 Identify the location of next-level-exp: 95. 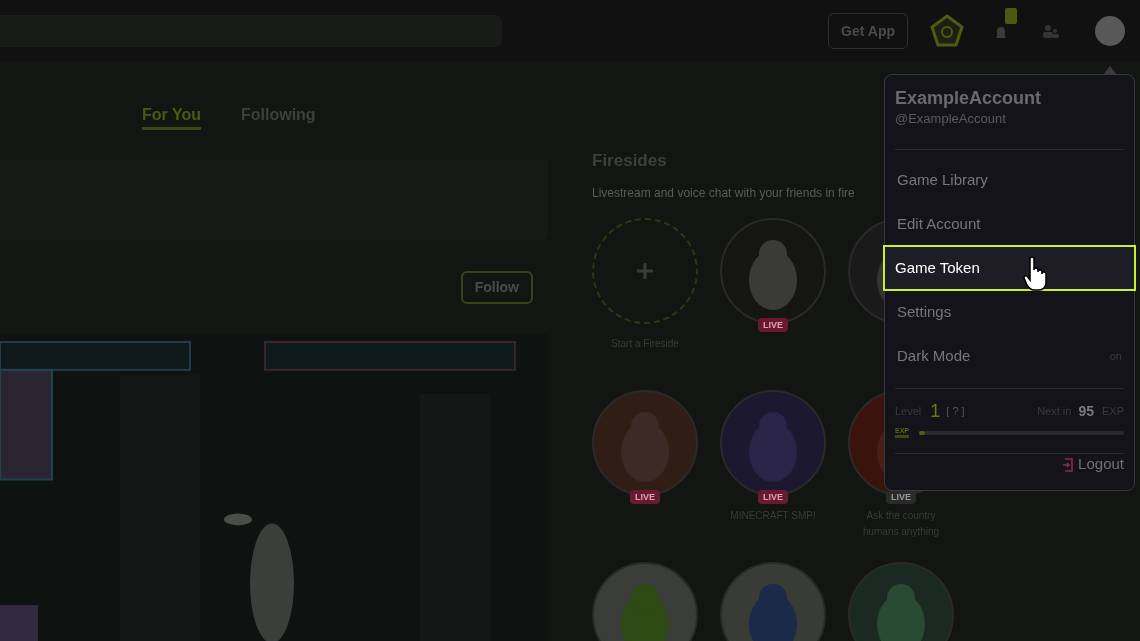
(1086, 412).